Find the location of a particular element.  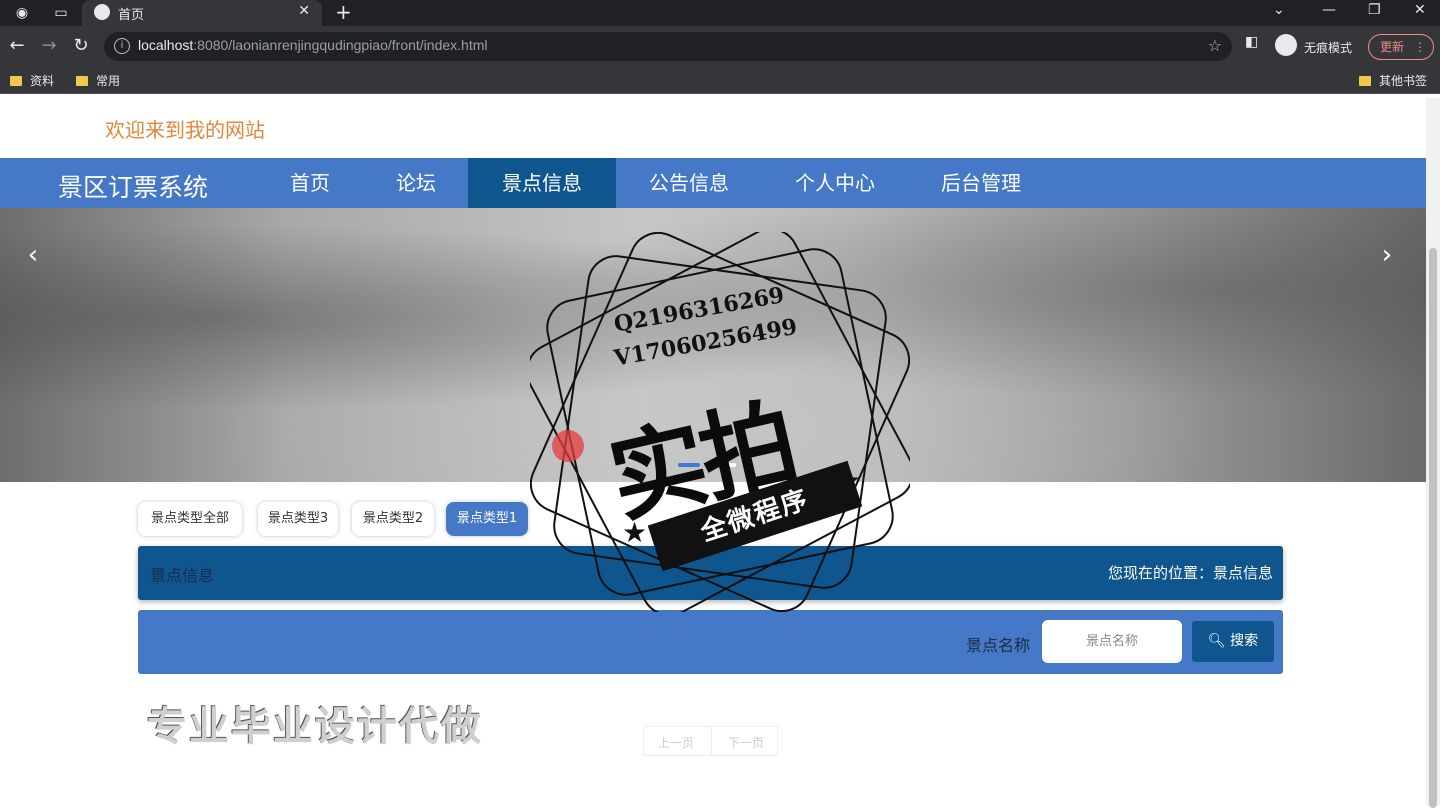

tab-close-icon: ✕ is located at coordinates (304, 11).